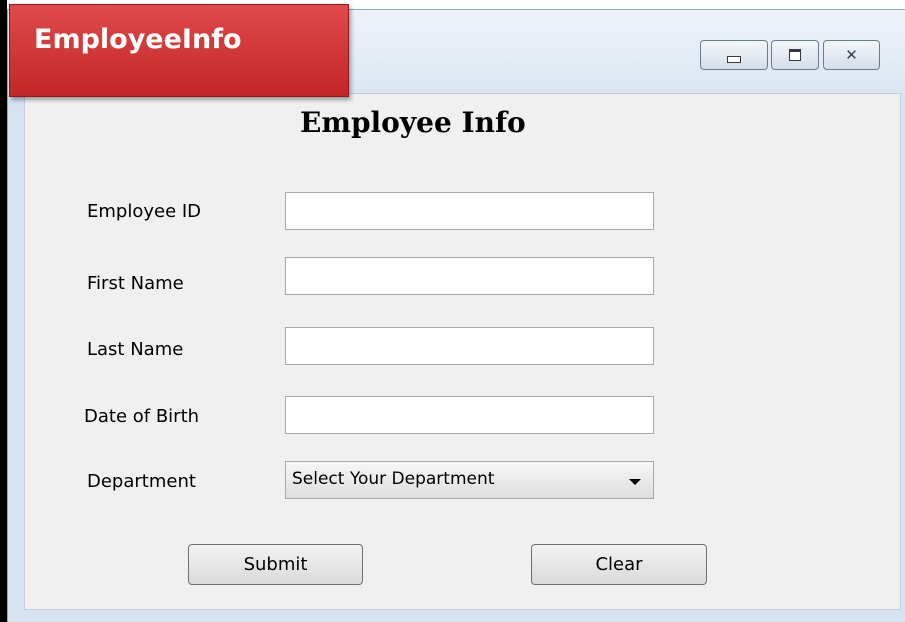  I want to click on first-name-input, so click(469, 276).